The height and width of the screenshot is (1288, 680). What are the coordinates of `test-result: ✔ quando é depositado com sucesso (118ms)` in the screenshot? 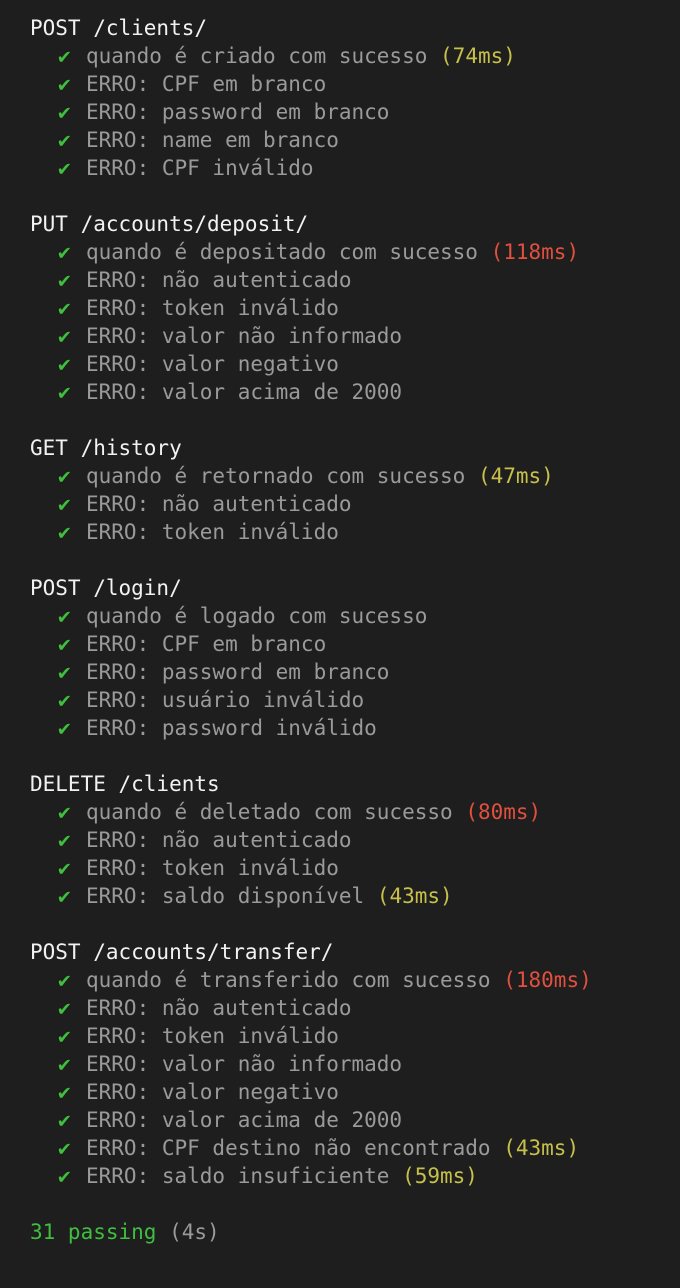 It's located at (355, 252).